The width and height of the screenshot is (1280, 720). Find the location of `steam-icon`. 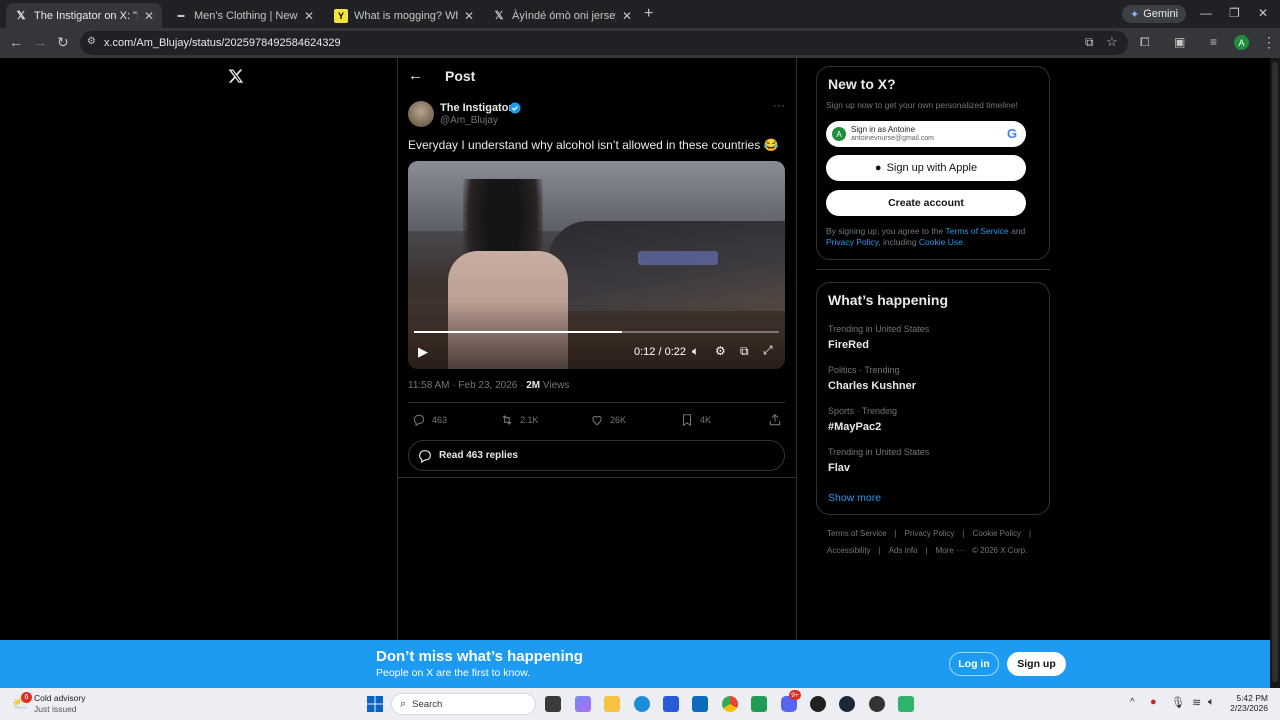

steam-icon is located at coordinates (847, 704).